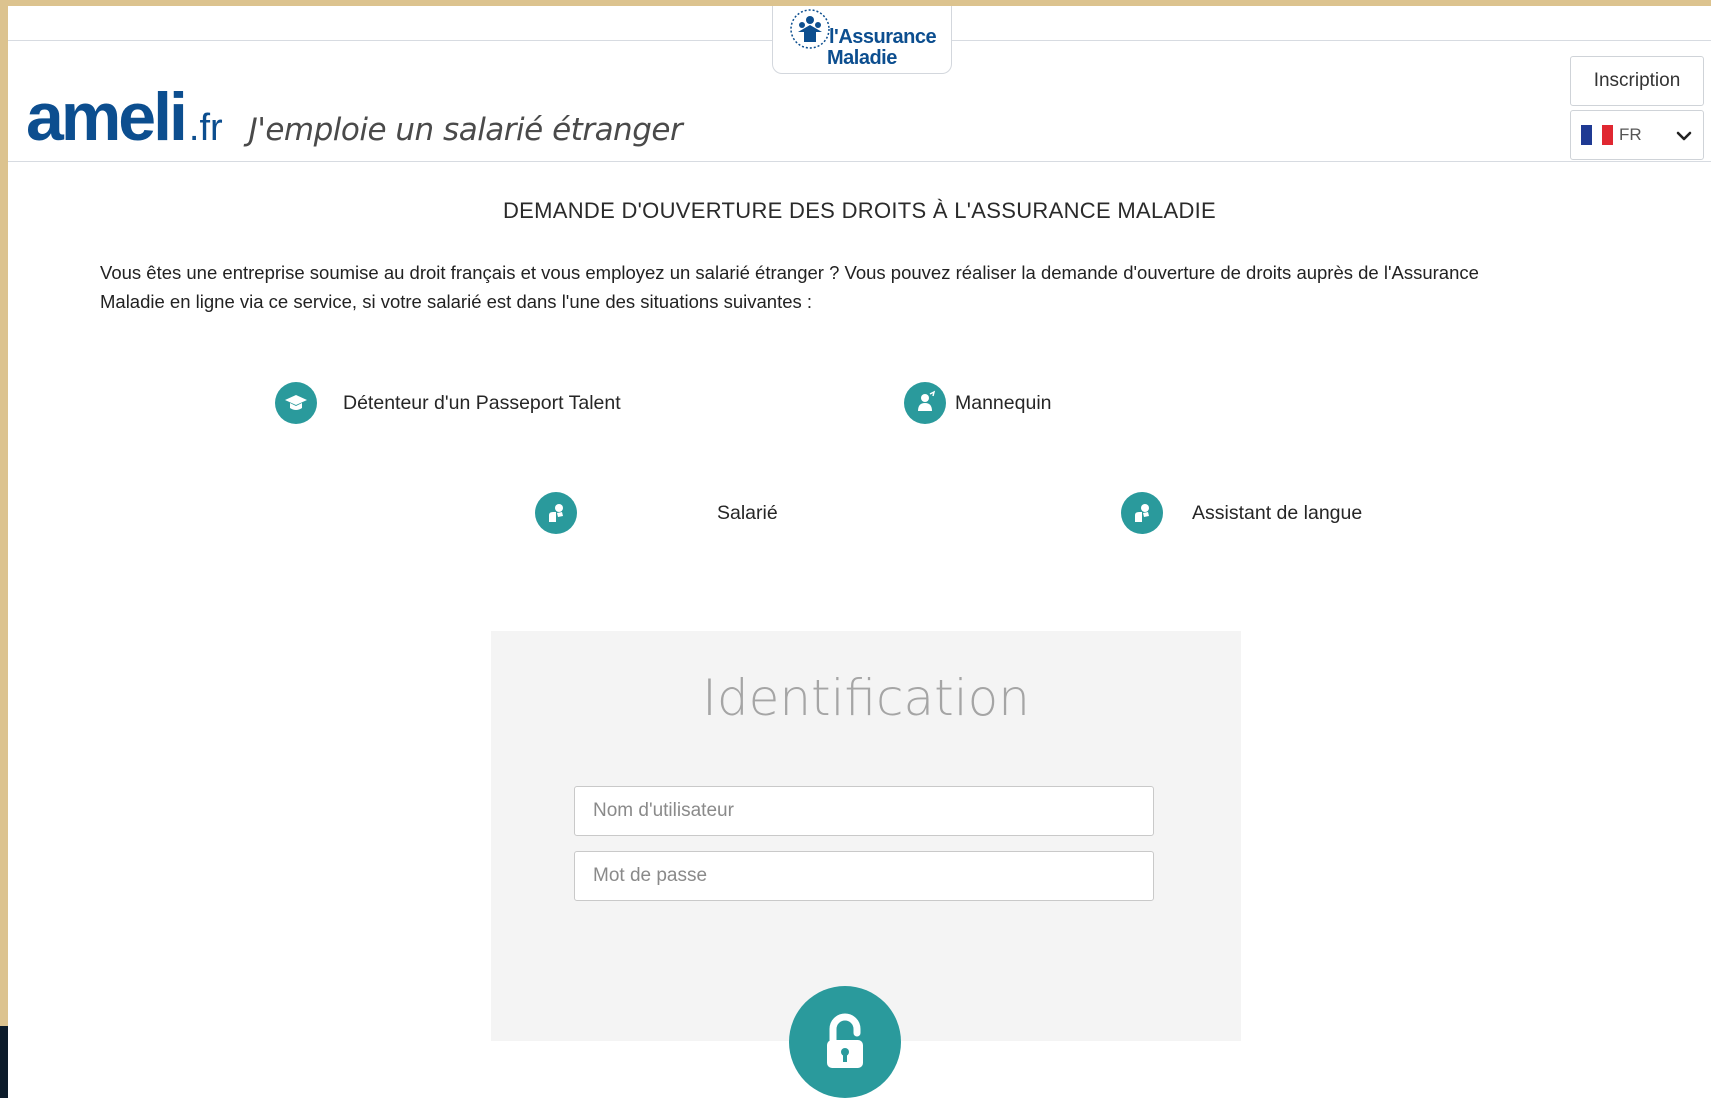 This screenshot has width=1711, height=1098. I want to click on situation-label: Salarié, so click(747, 512).